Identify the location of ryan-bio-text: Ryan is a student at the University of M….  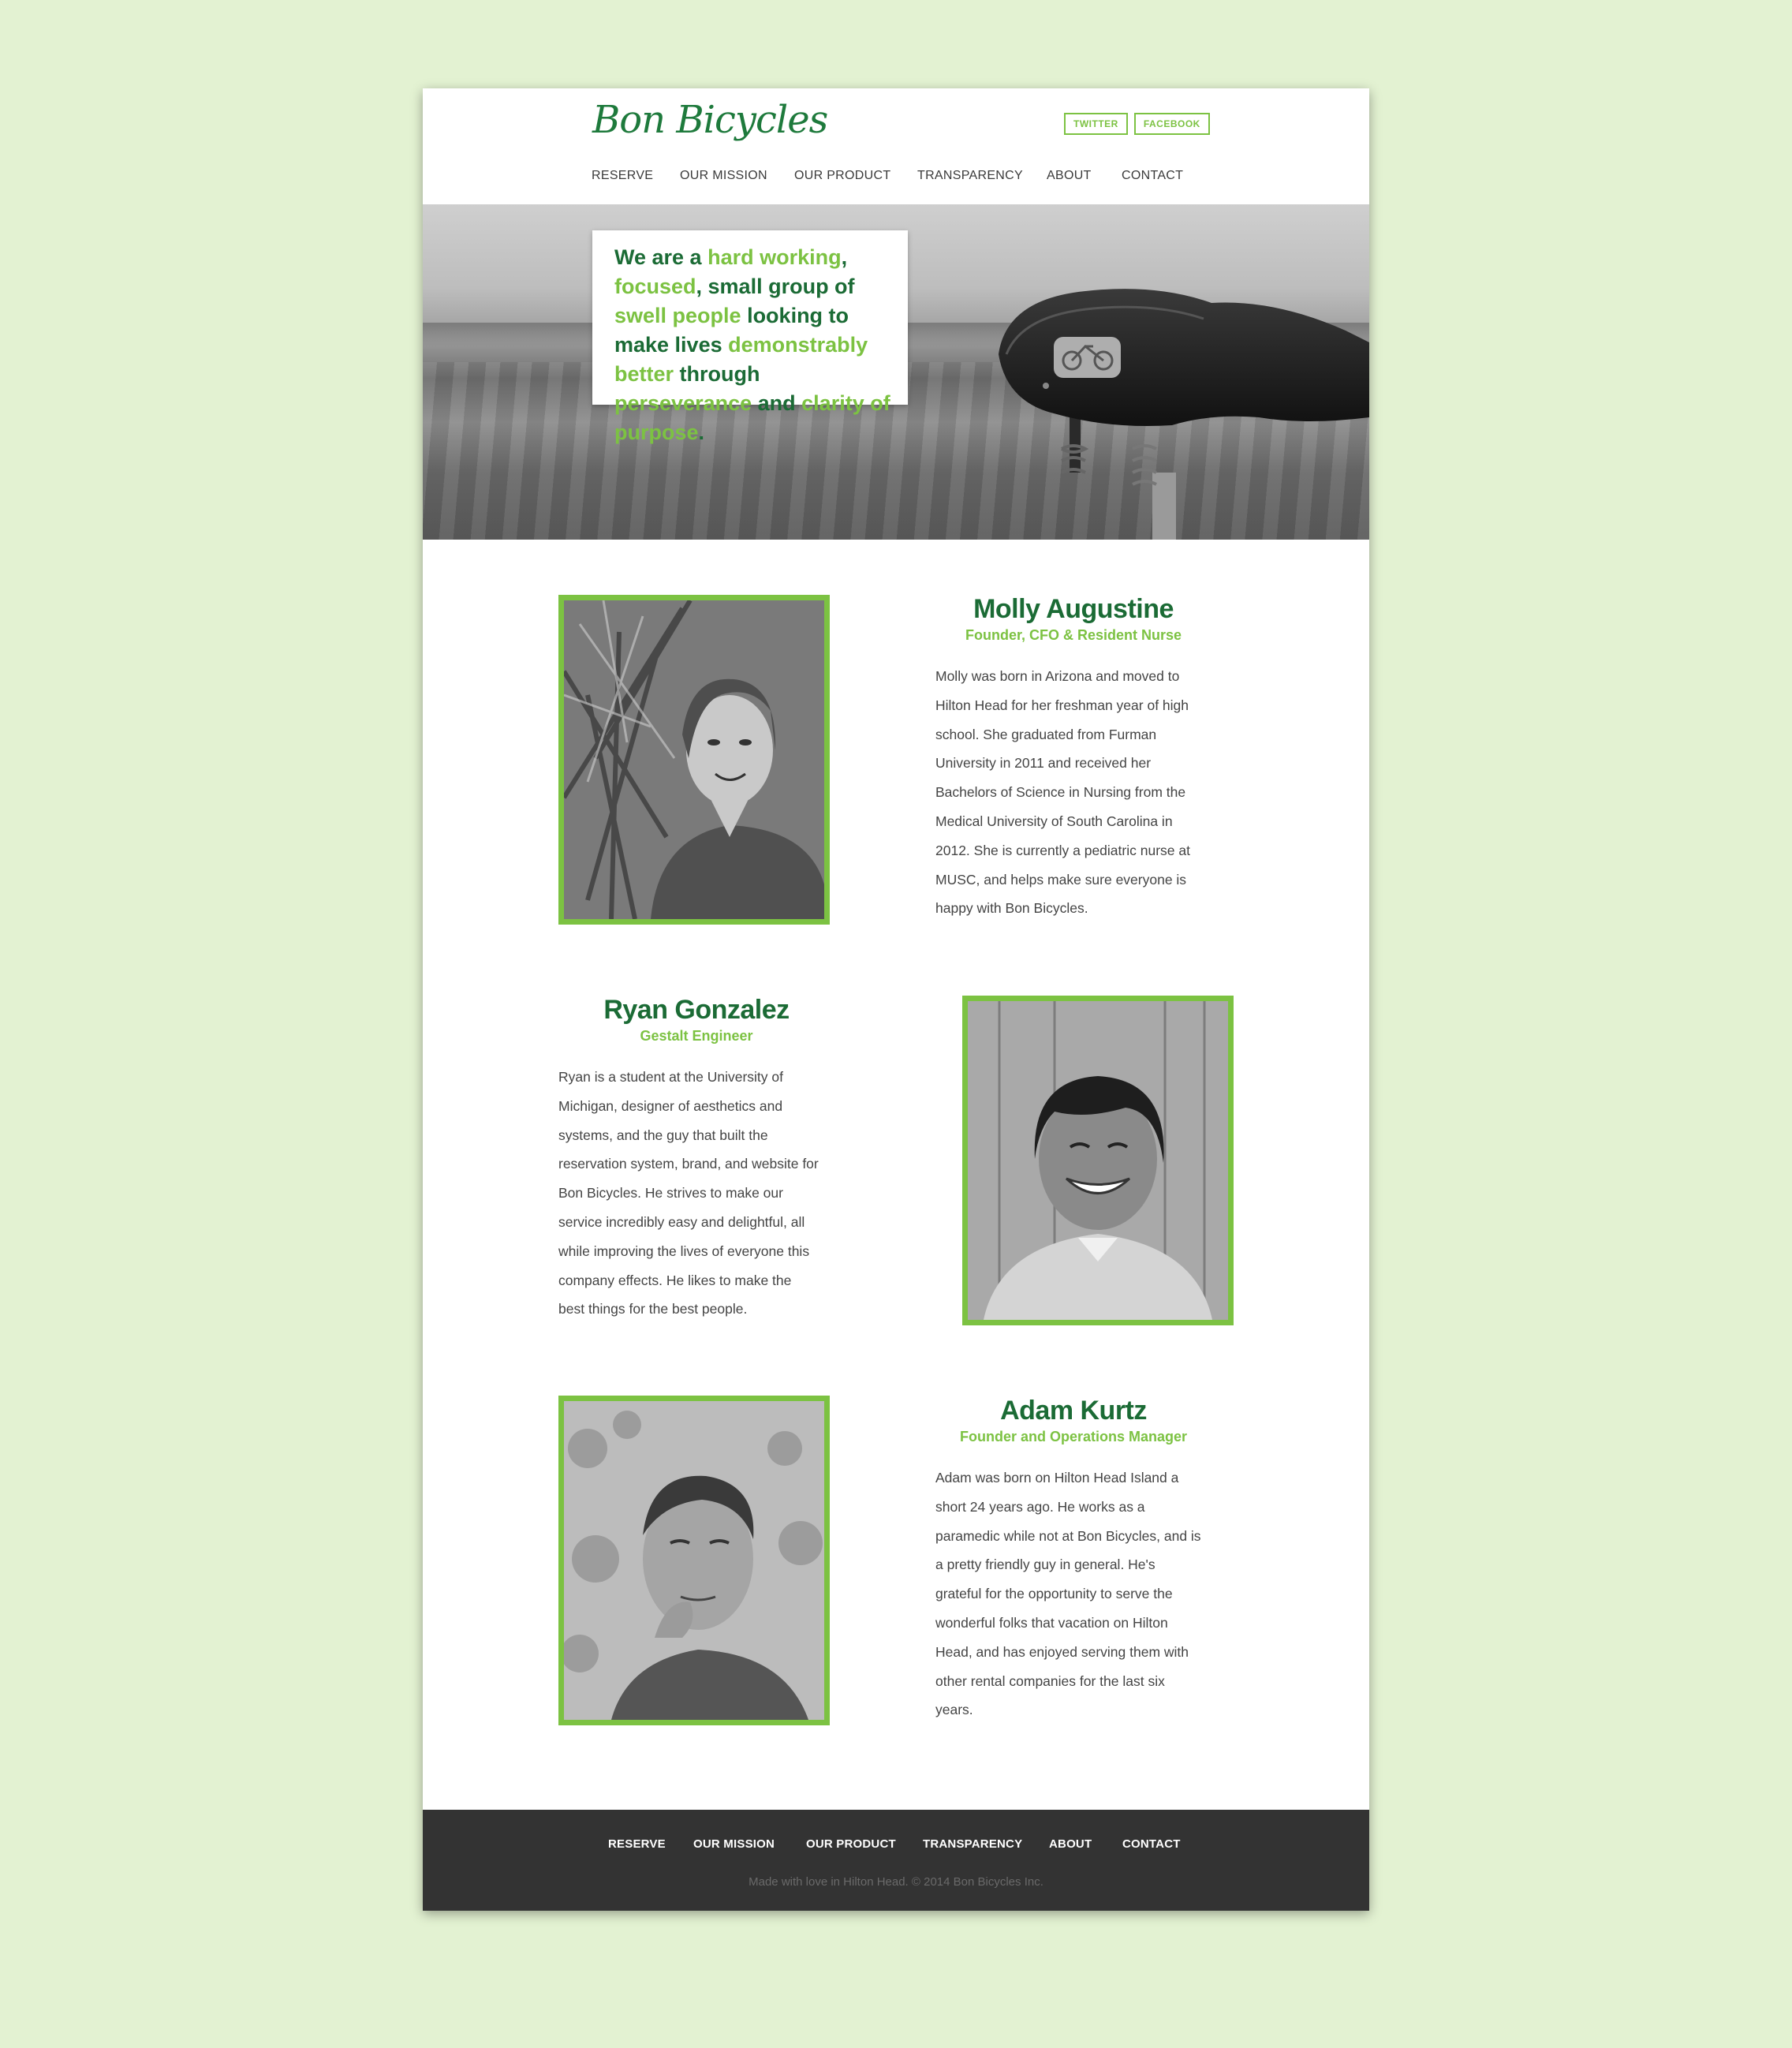
(696, 1193).